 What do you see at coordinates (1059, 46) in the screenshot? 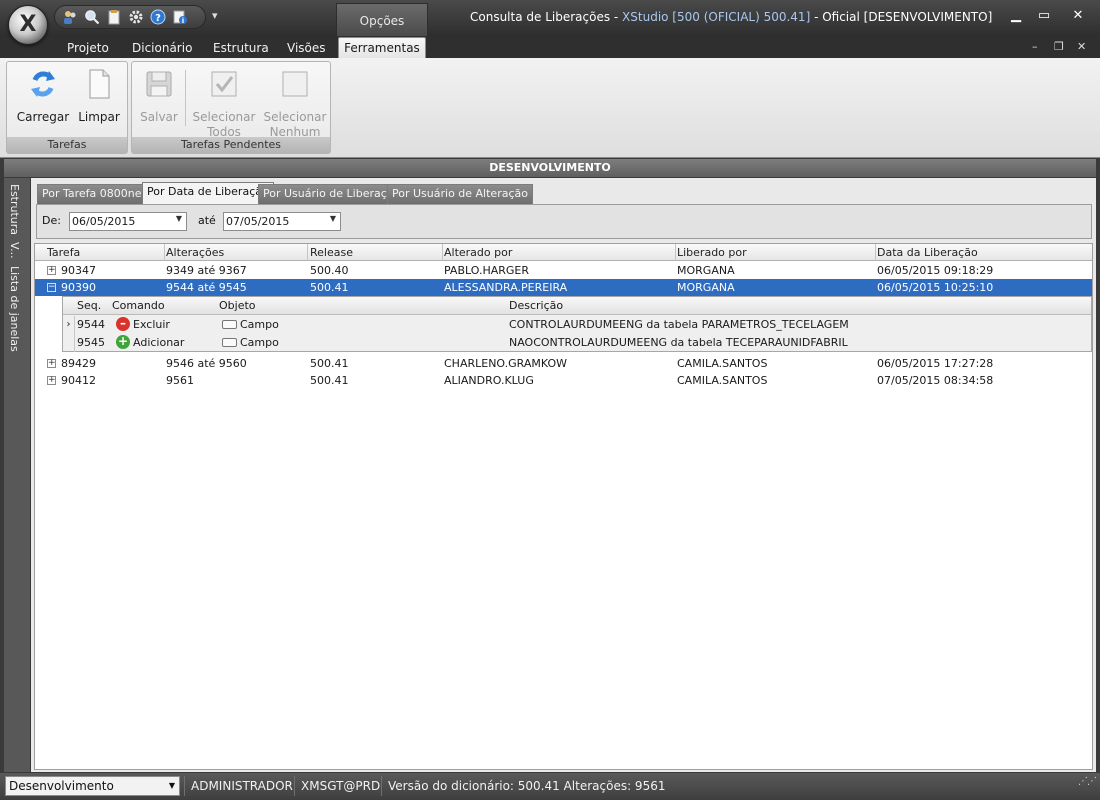
I see `mdi-restore-button: ❐` at bounding box center [1059, 46].